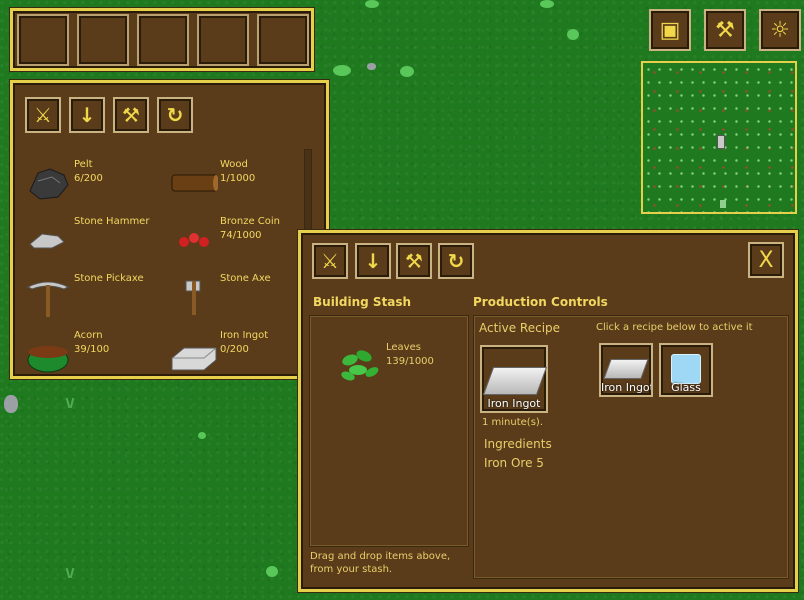  Describe the element at coordinates (193, 297) in the screenshot. I see `stone-axe-icon` at that location.